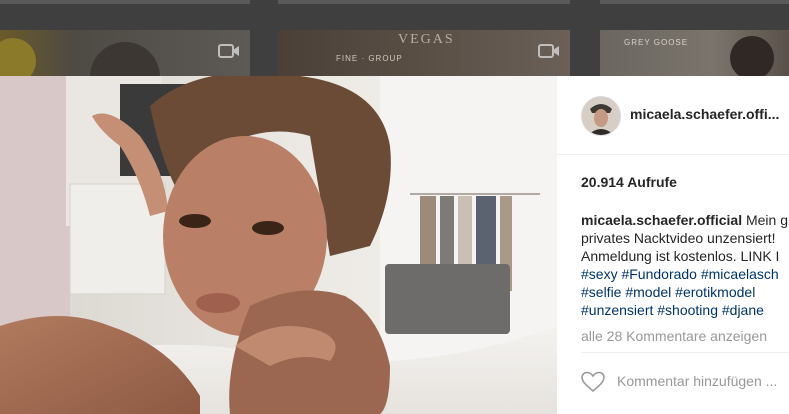 This screenshot has height=414, width=789. What do you see at coordinates (661, 220) in the screenshot?
I see `caption-username-link: micaela.schaefer.official` at bounding box center [661, 220].